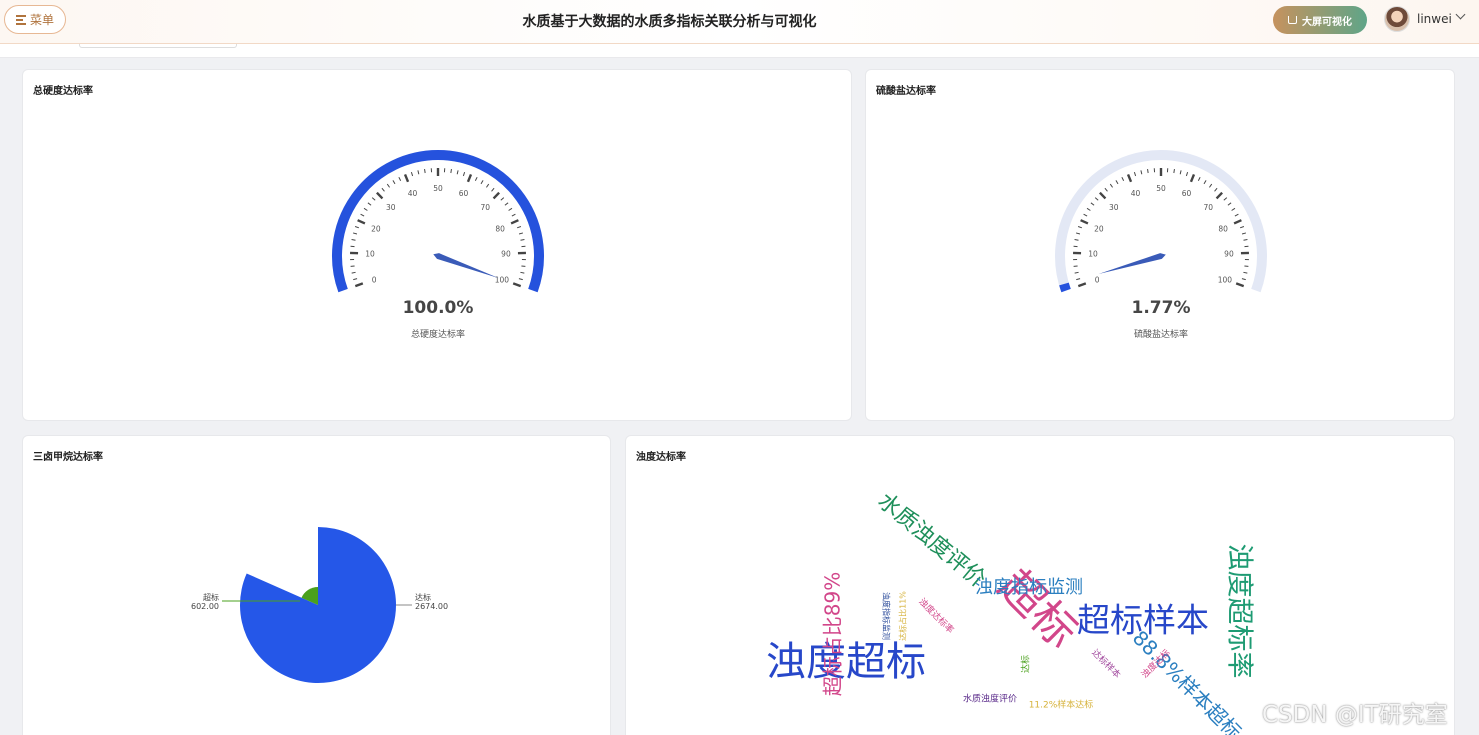 The image size is (1479, 735). I want to click on chevron-down-icon, so click(1460, 14).